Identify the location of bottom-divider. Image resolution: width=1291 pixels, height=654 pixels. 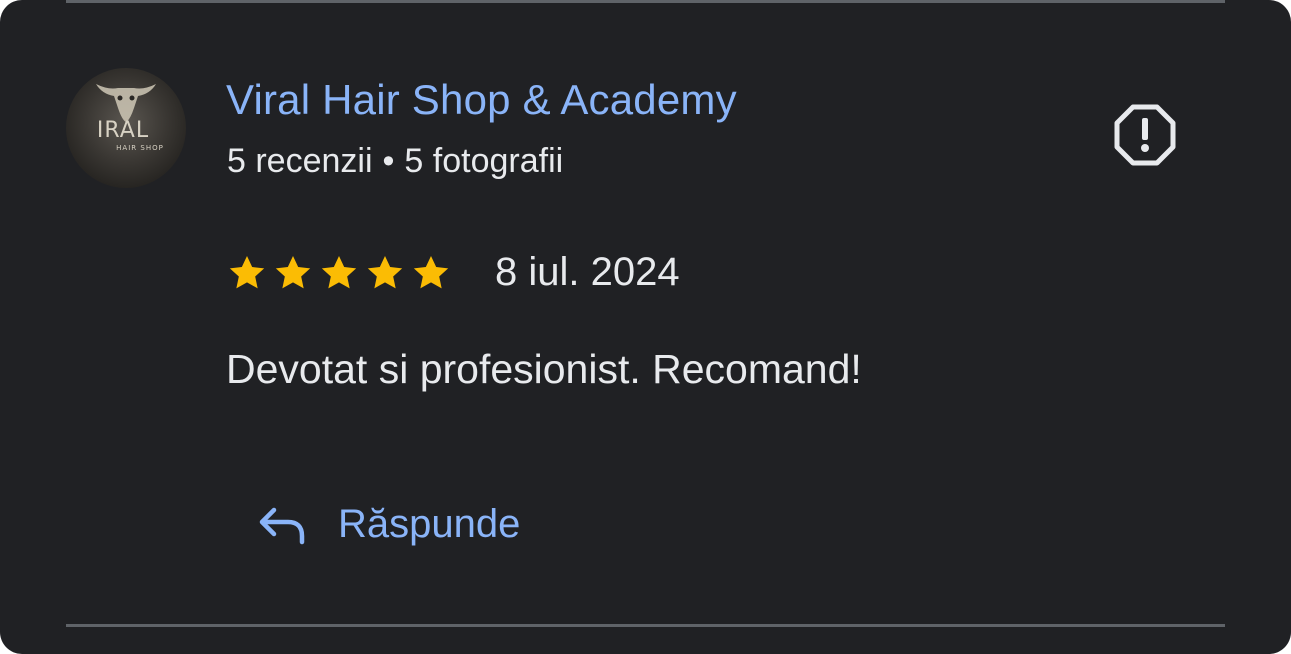
(645, 625).